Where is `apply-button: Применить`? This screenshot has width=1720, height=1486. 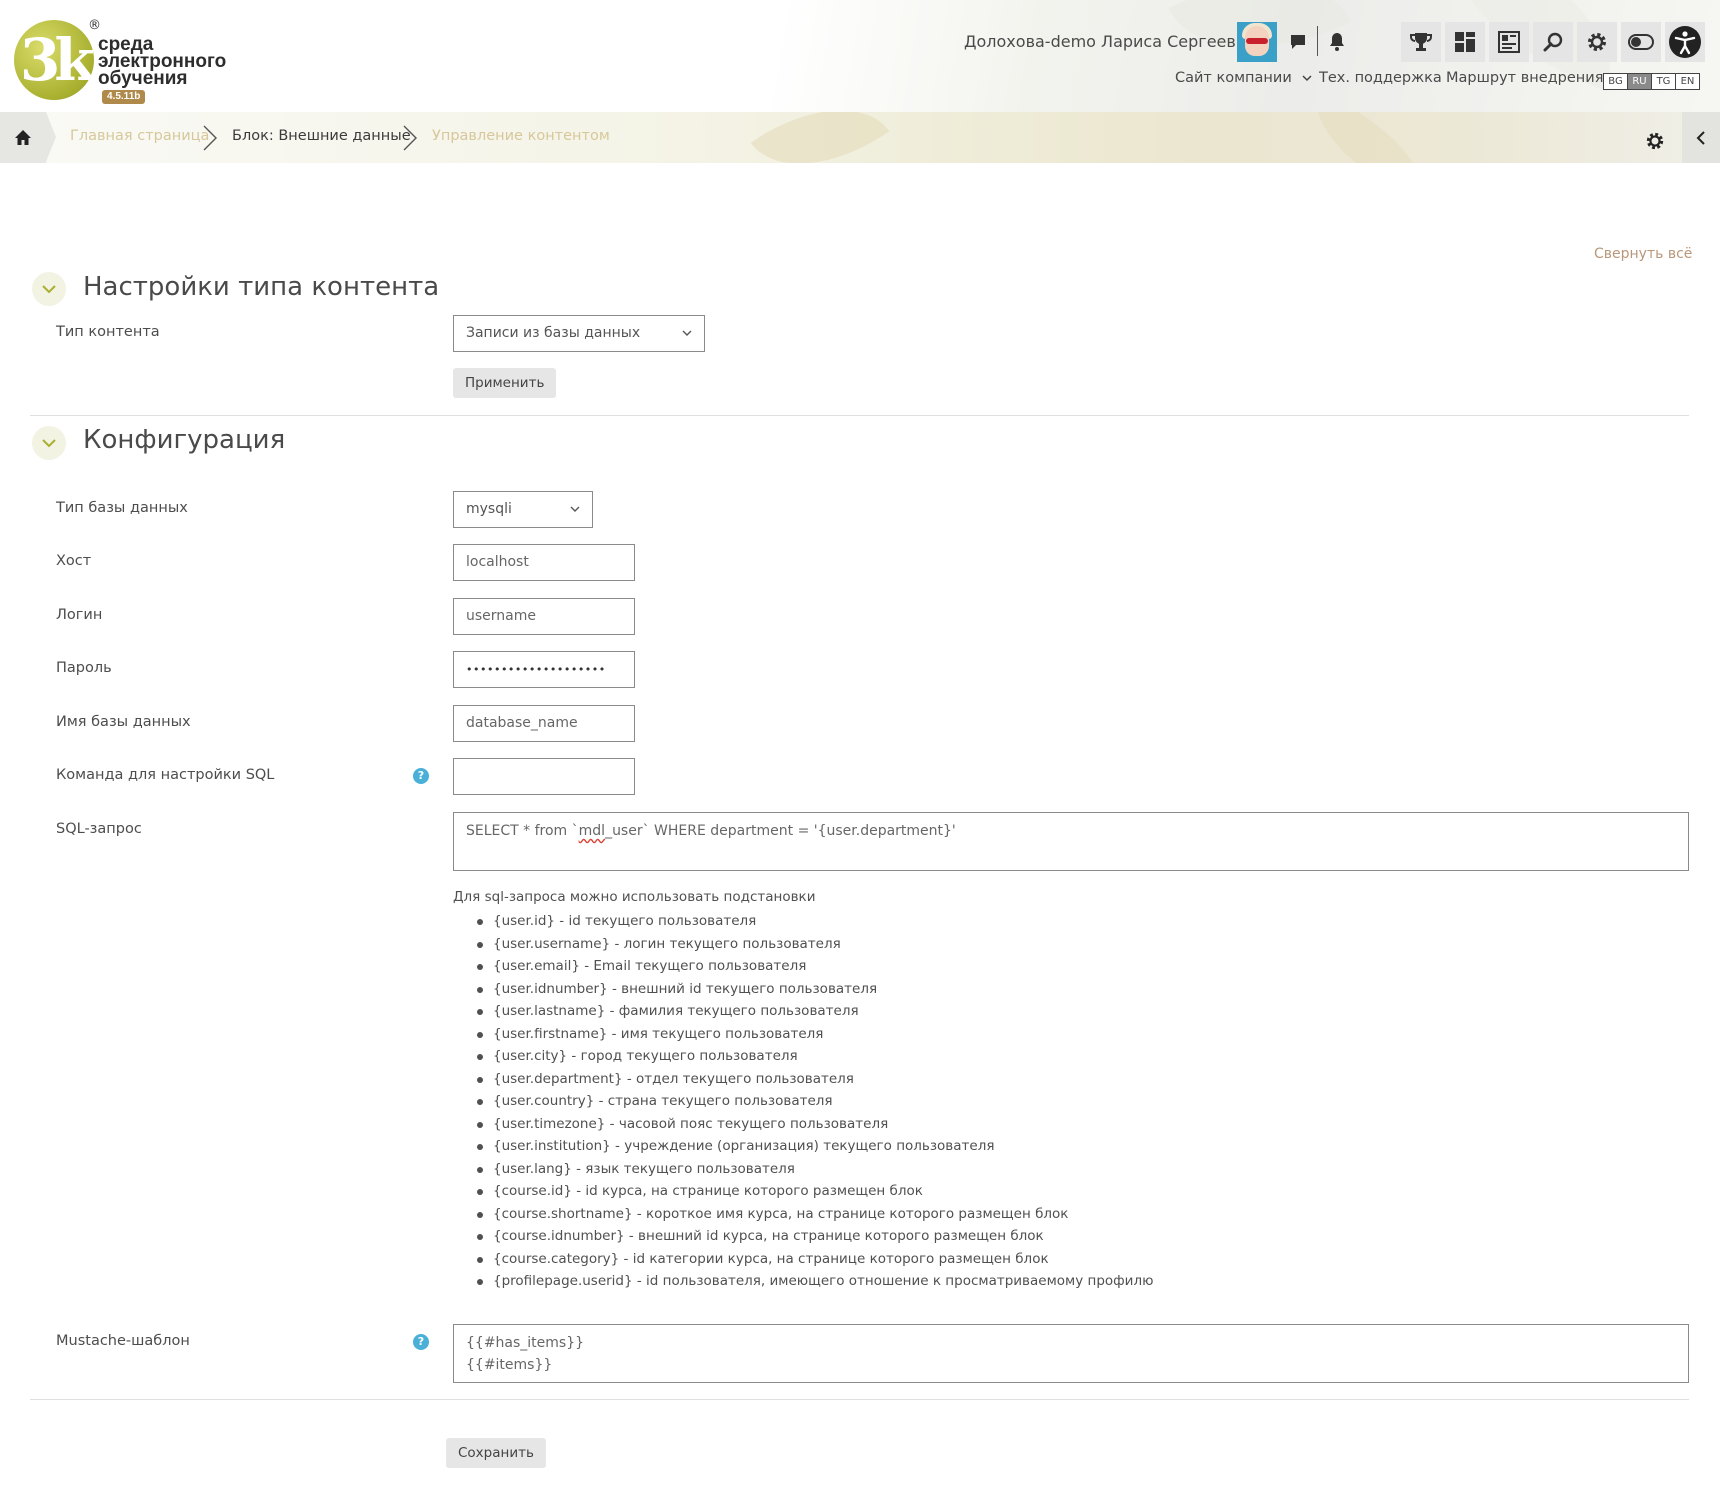
apply-button: Применить is located at coordinates (505, 383).